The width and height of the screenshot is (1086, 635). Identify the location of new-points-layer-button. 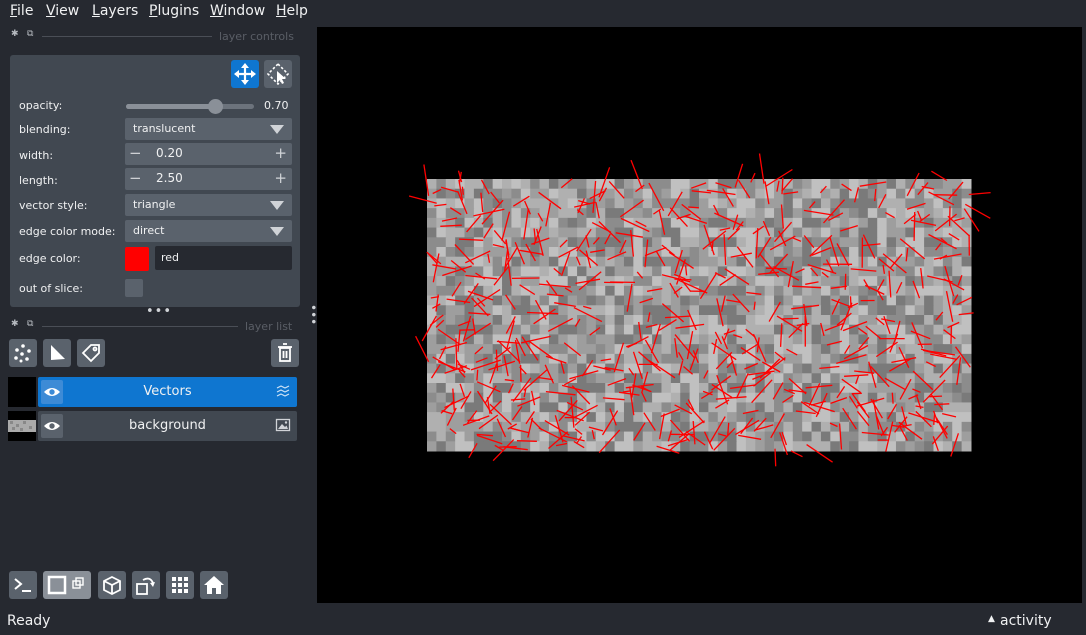
(23, 353).